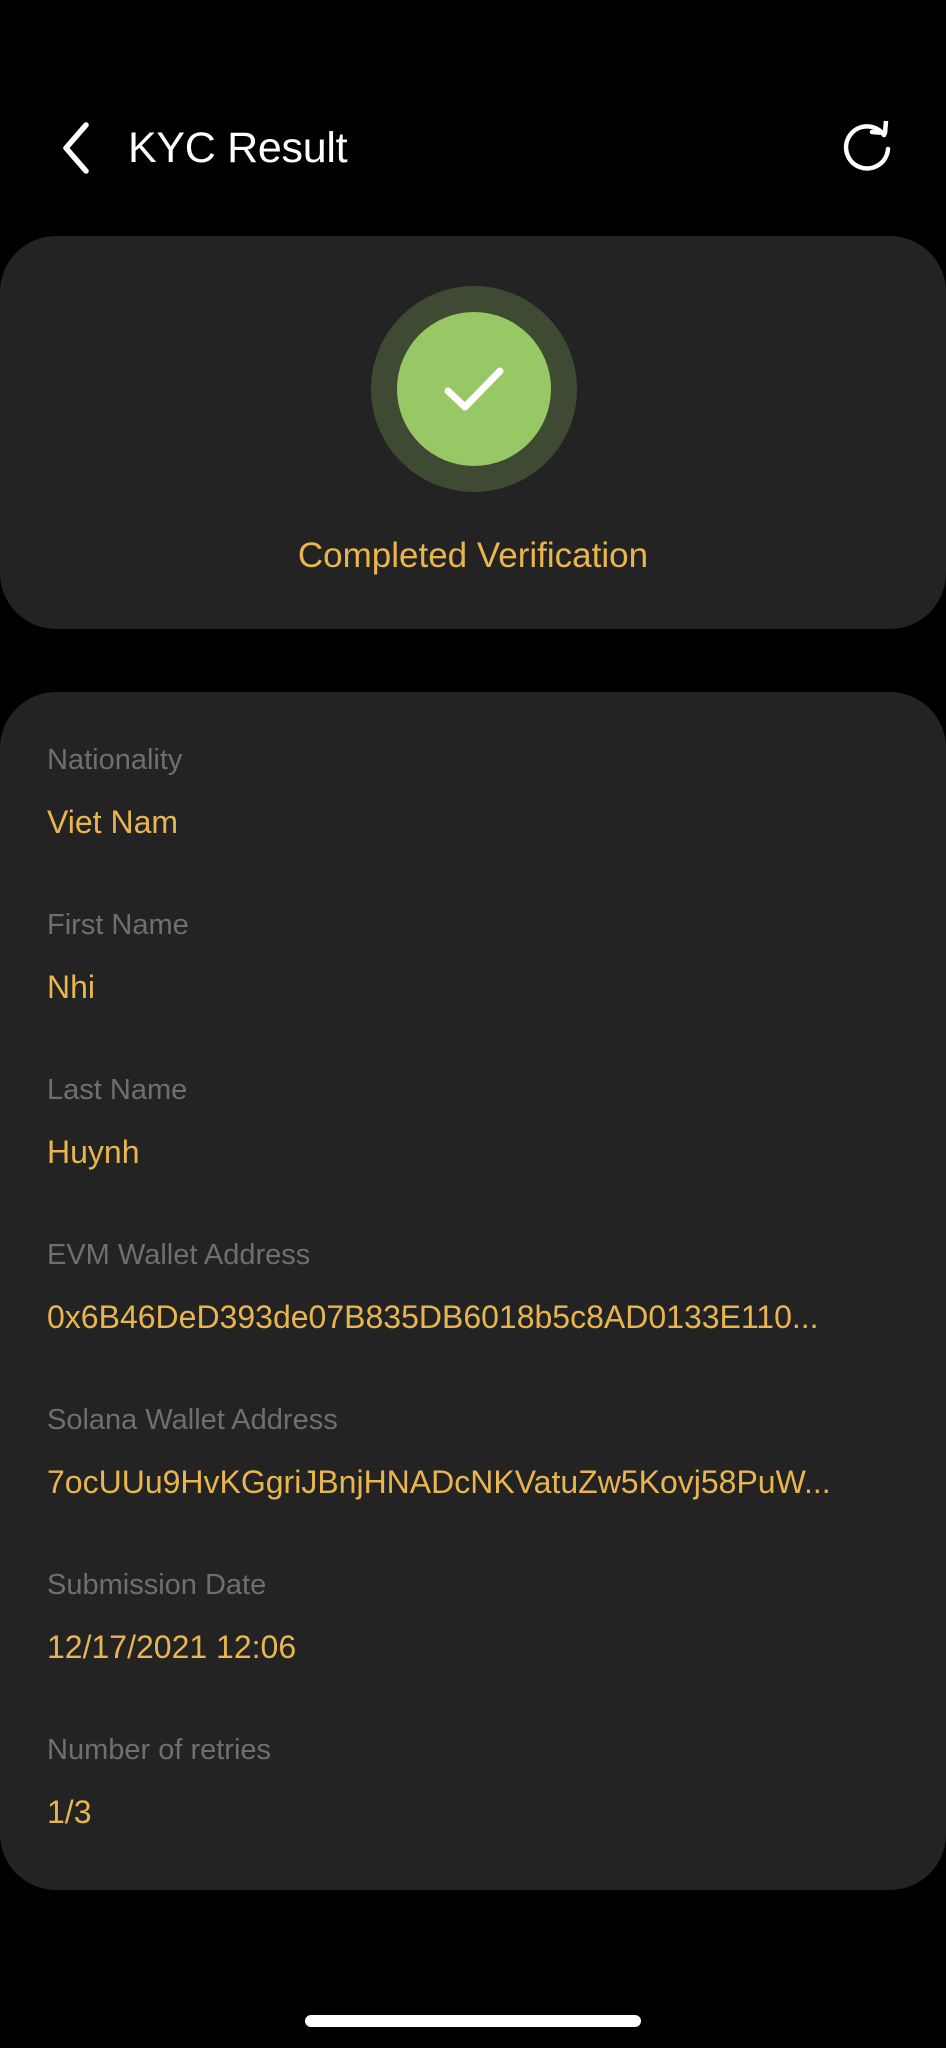 This screenshot has height=2048, width=946. What do you see at coordinates (238, 148) in the screenshot?
I see `page-title: KYC Result` at bounding box center [238, 148].